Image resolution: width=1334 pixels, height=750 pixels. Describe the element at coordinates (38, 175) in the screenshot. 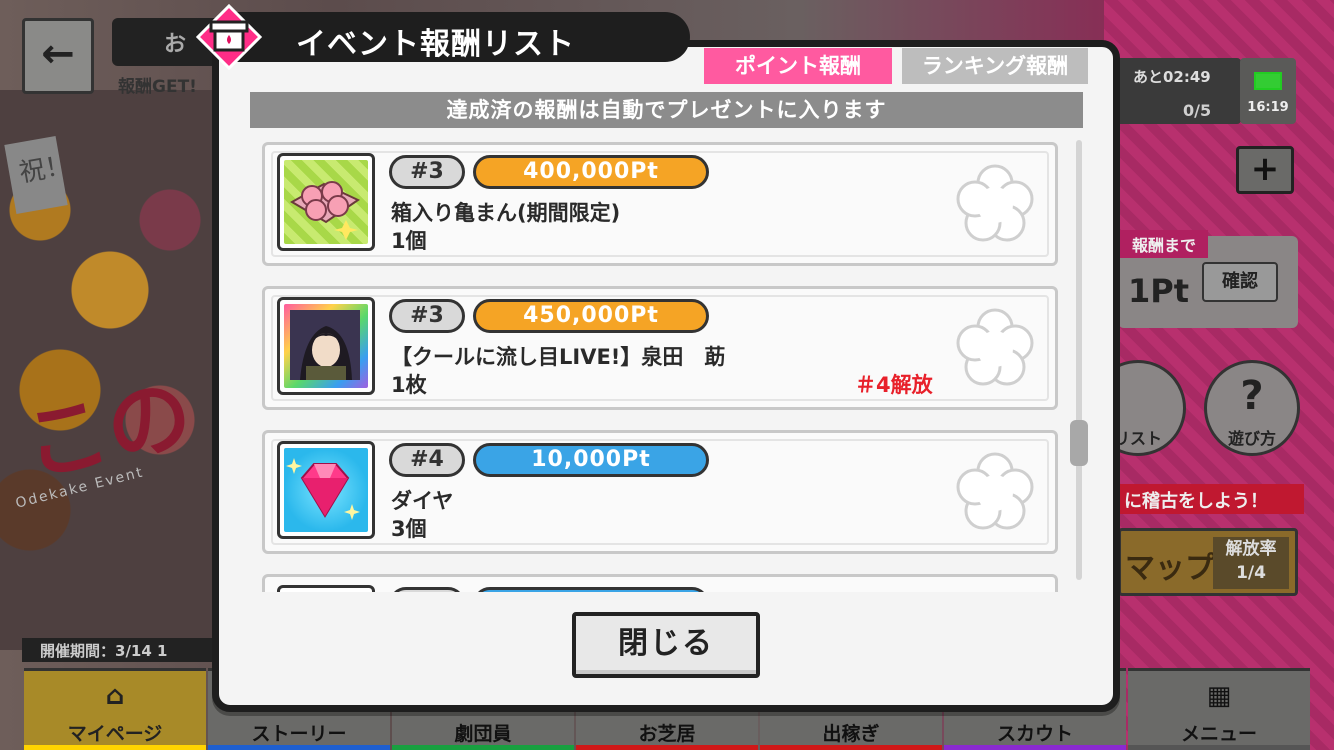

I see `iwai-sign: 祝！` at that location.